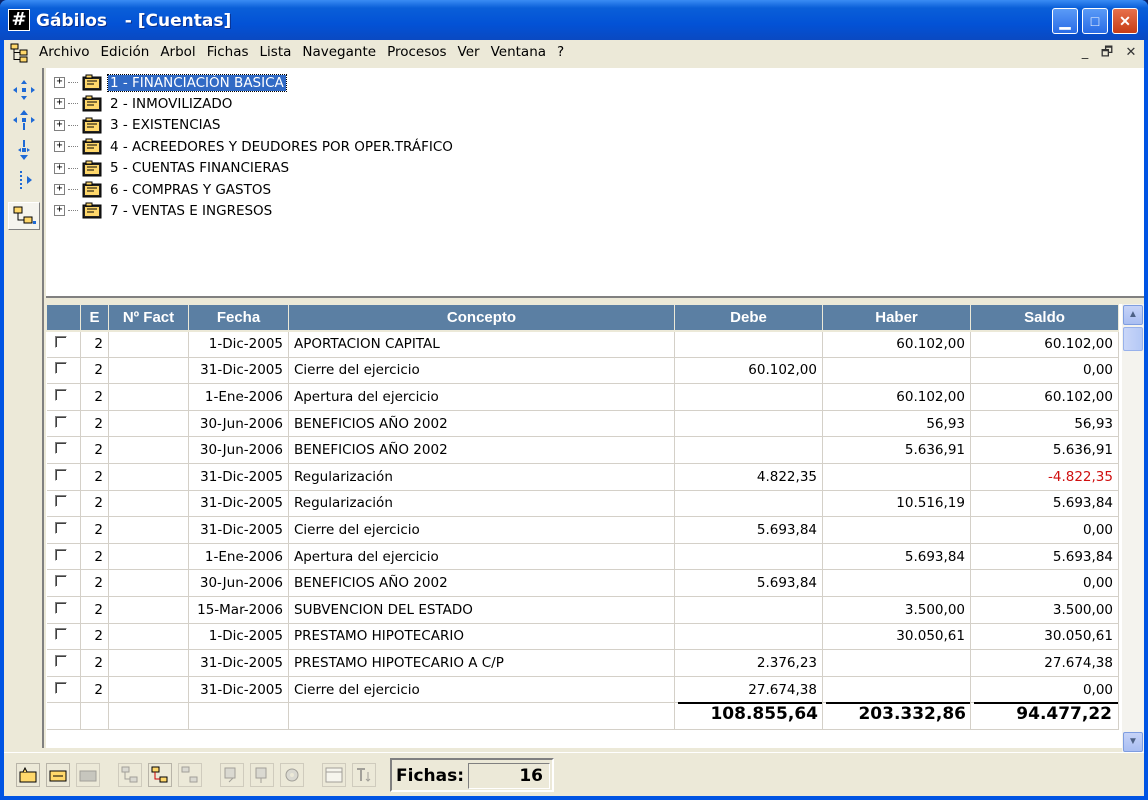 This screenshot has width=1148, height=800. What do you see at coordinates (21, 53) in the screenshot?
I see `tree-document-icon` at bounding box center [21, 53].